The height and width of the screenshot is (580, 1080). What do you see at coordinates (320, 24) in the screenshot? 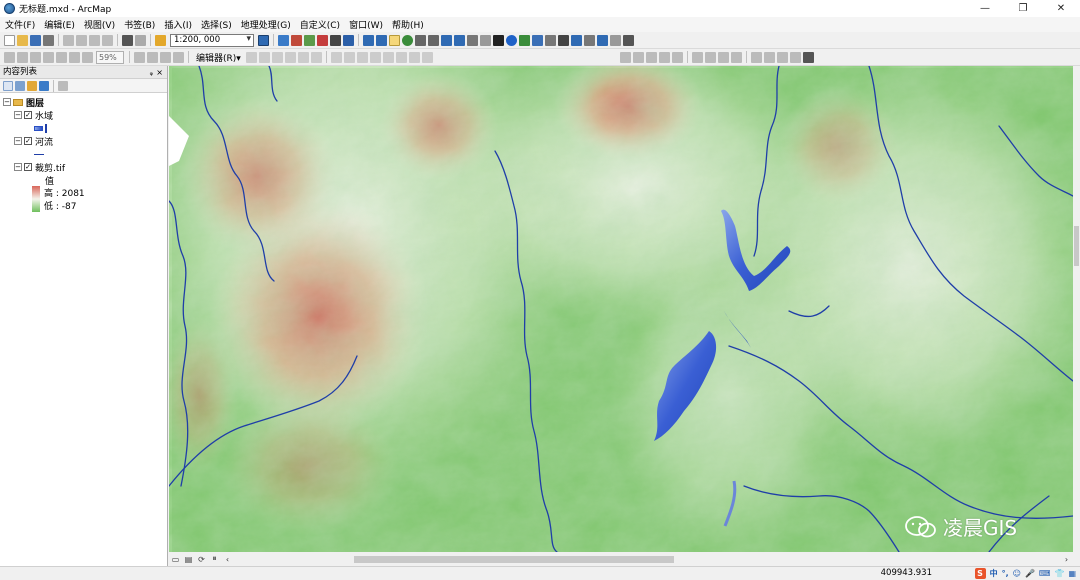
I see `menu-customize: 自定义(C)` at bounding box center [320, 24].